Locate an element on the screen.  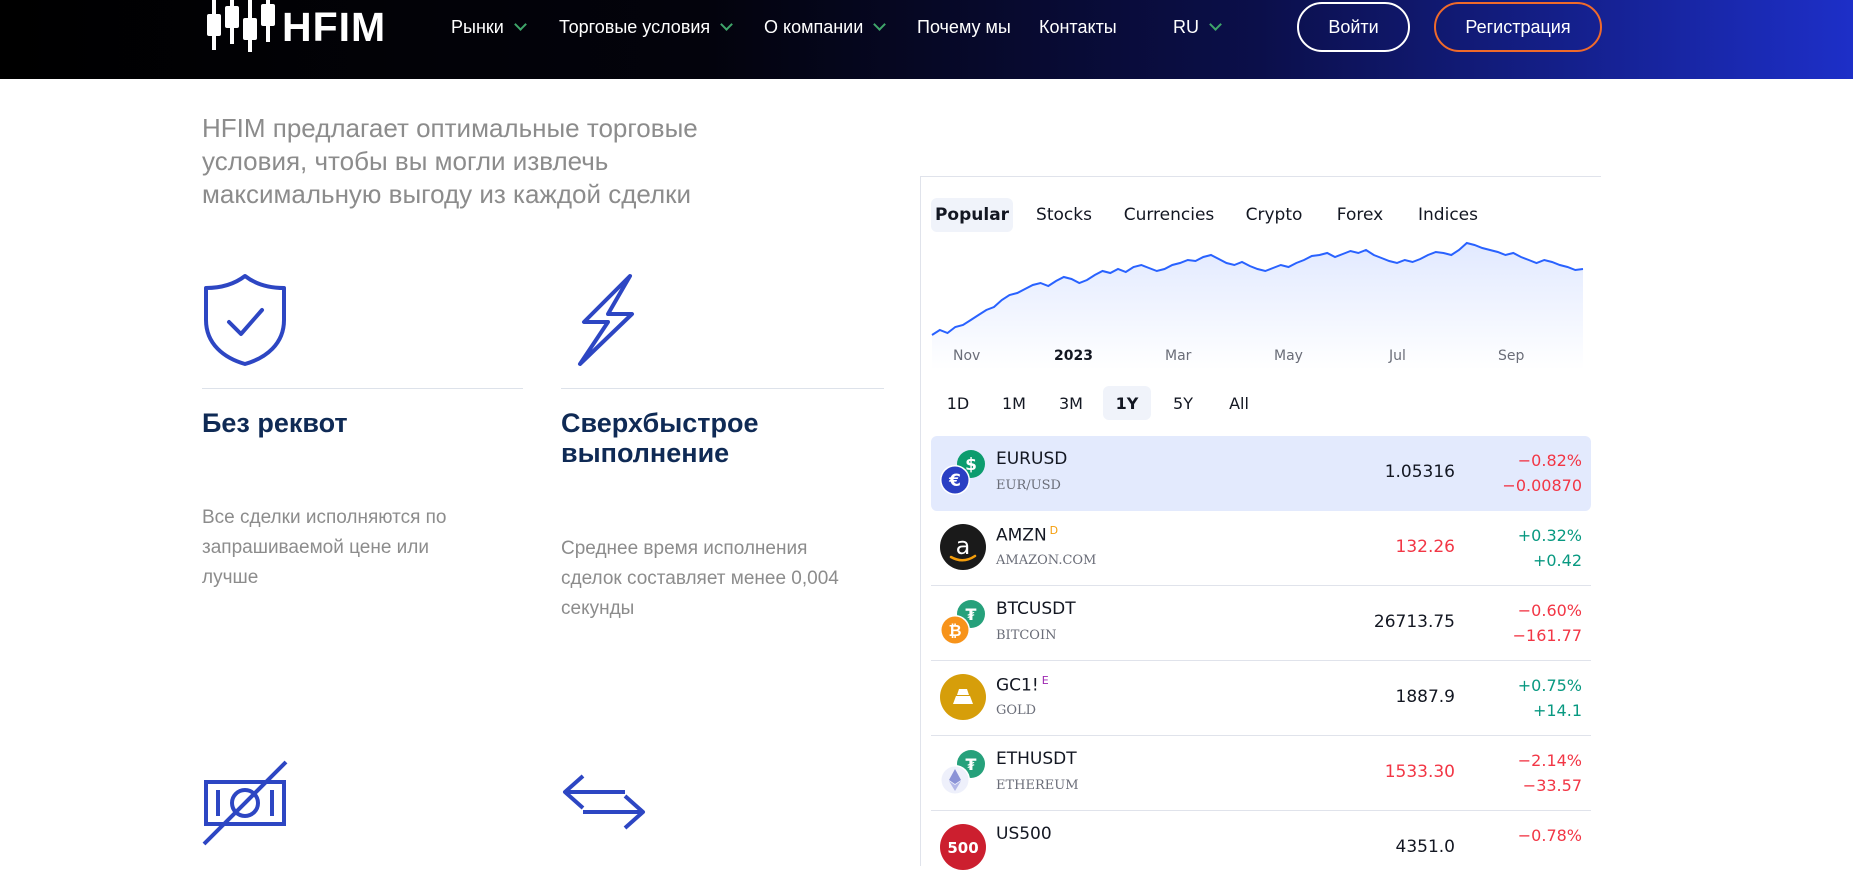
amazon-icon: a is located at coordinates (963, 547).